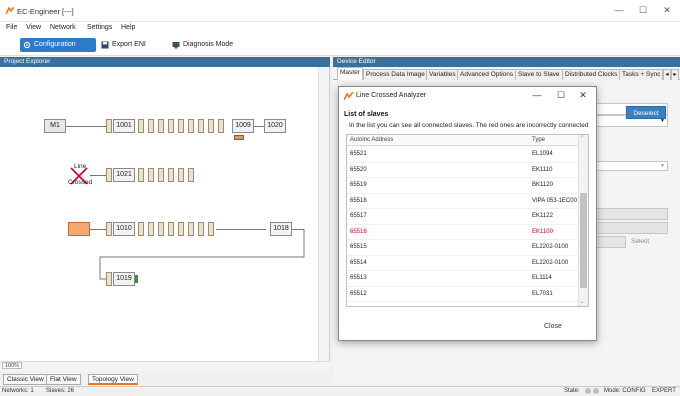 This screenshot has height=396, width=680. Describe the element at coordinates (591, 74) in the screenshot. I see `tab-distributed-clocks: Distributed Clocks` at that location.